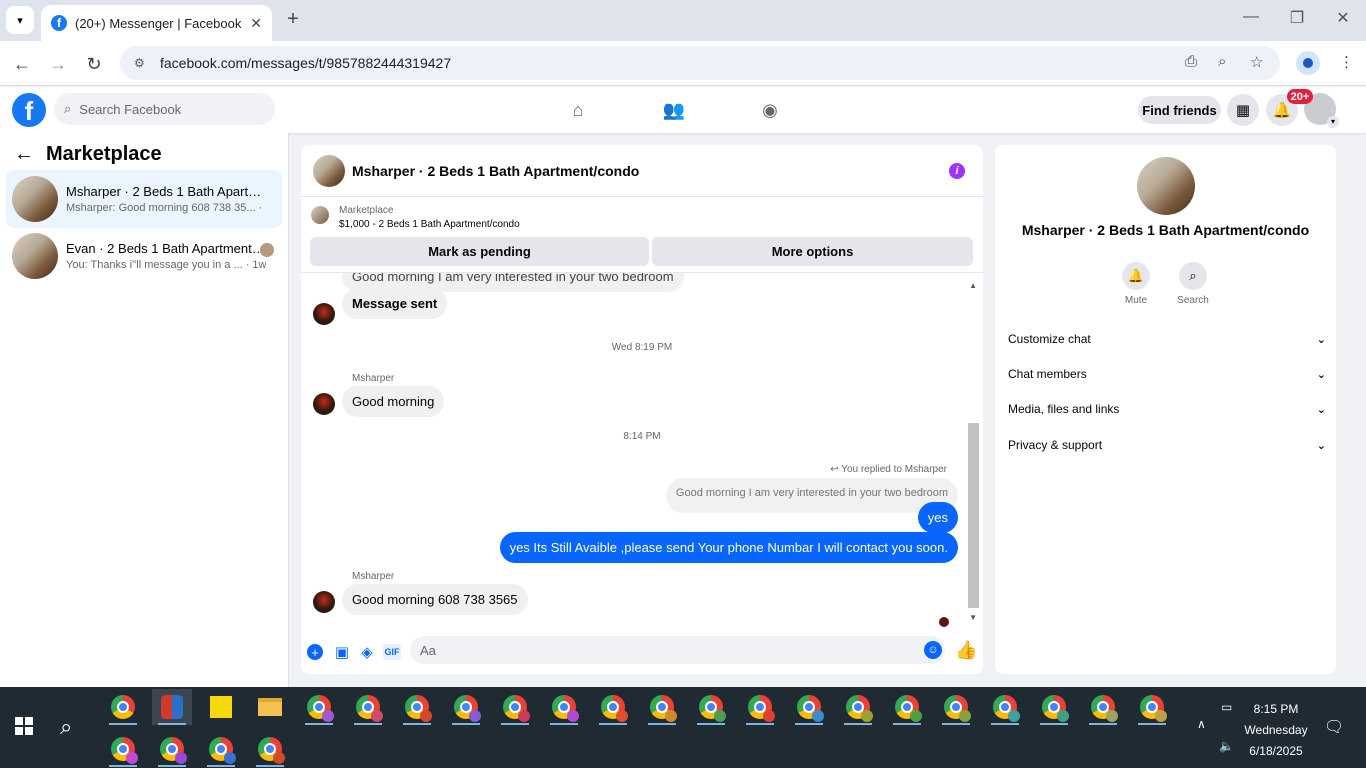  I want to click on chat-thumbnail, so click(329, 170).